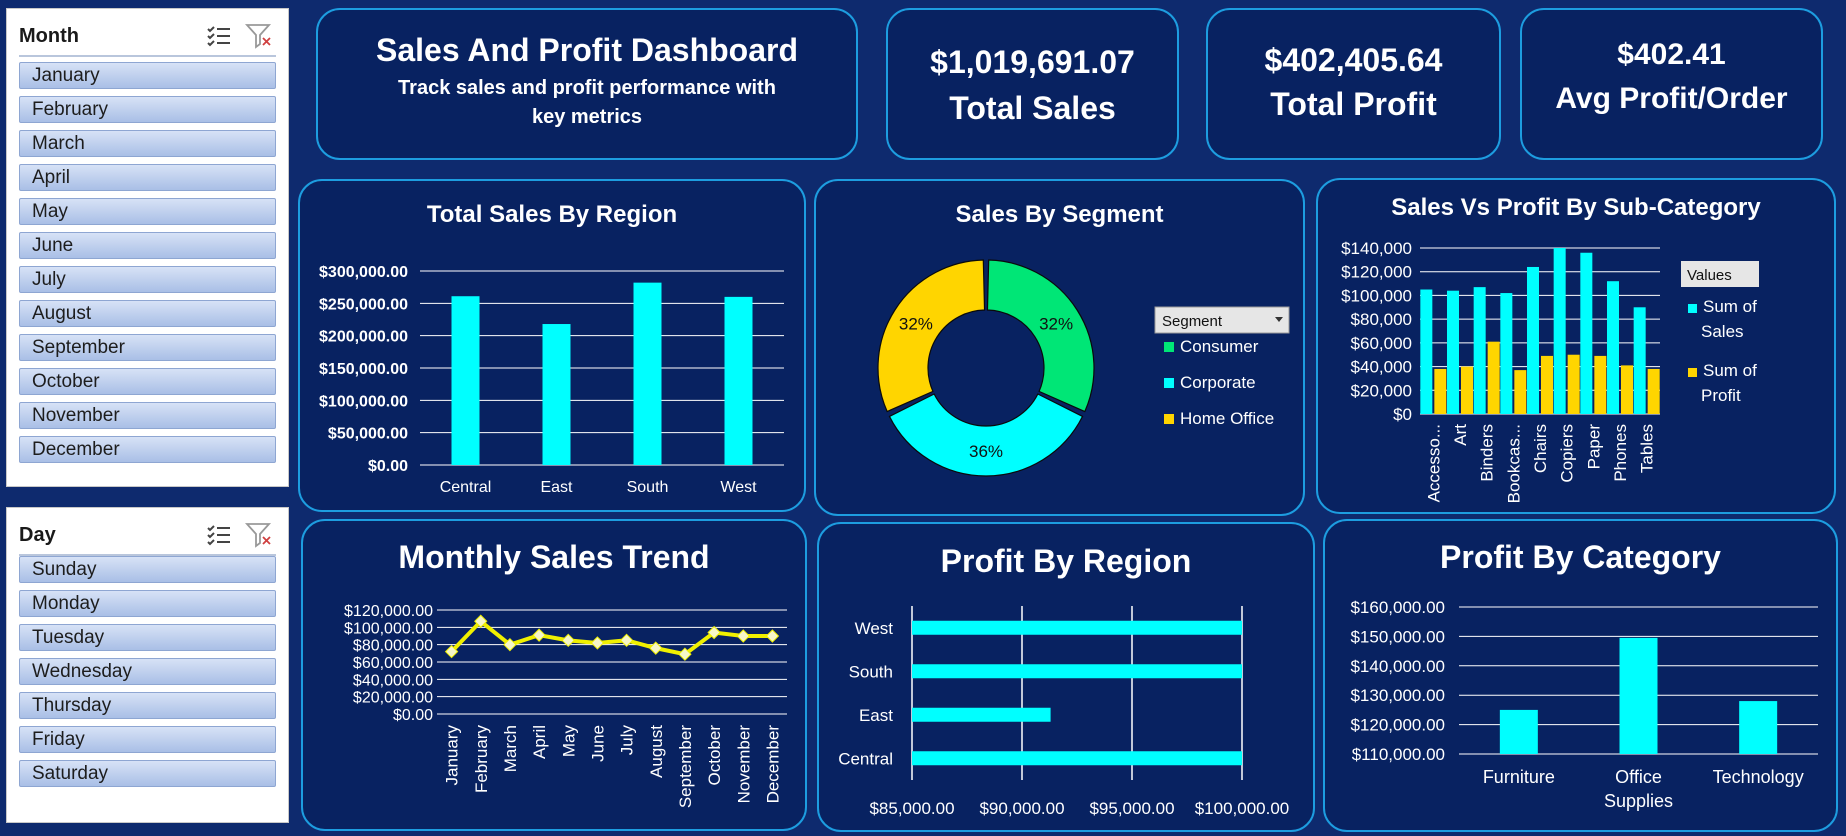 The width and height of the screenshot is (1846, 836). Describe the element at coordinates (147, 449) in the screenshot. I see `slicer-item-december: December` at that location.